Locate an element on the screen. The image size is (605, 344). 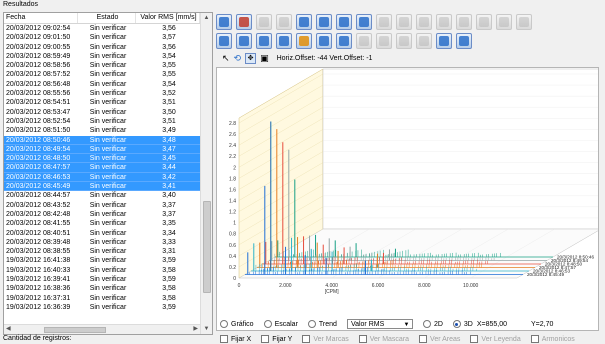
zoom-out-button is located at coordinates (244, 41).